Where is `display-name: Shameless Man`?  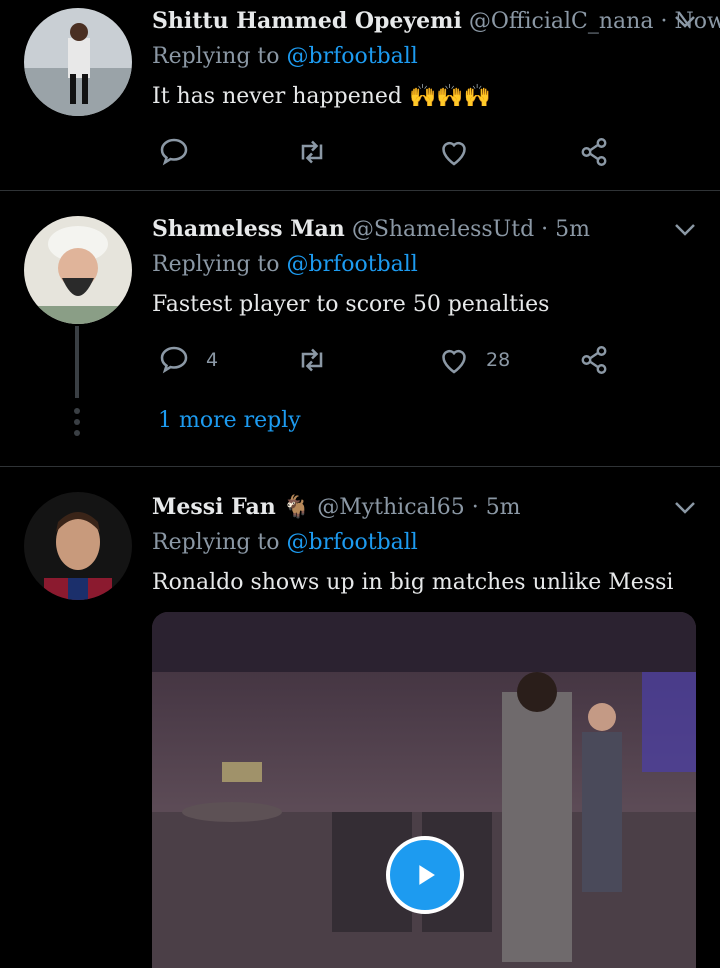
display-name: Shameless Man is located at coordinates (248, 229).